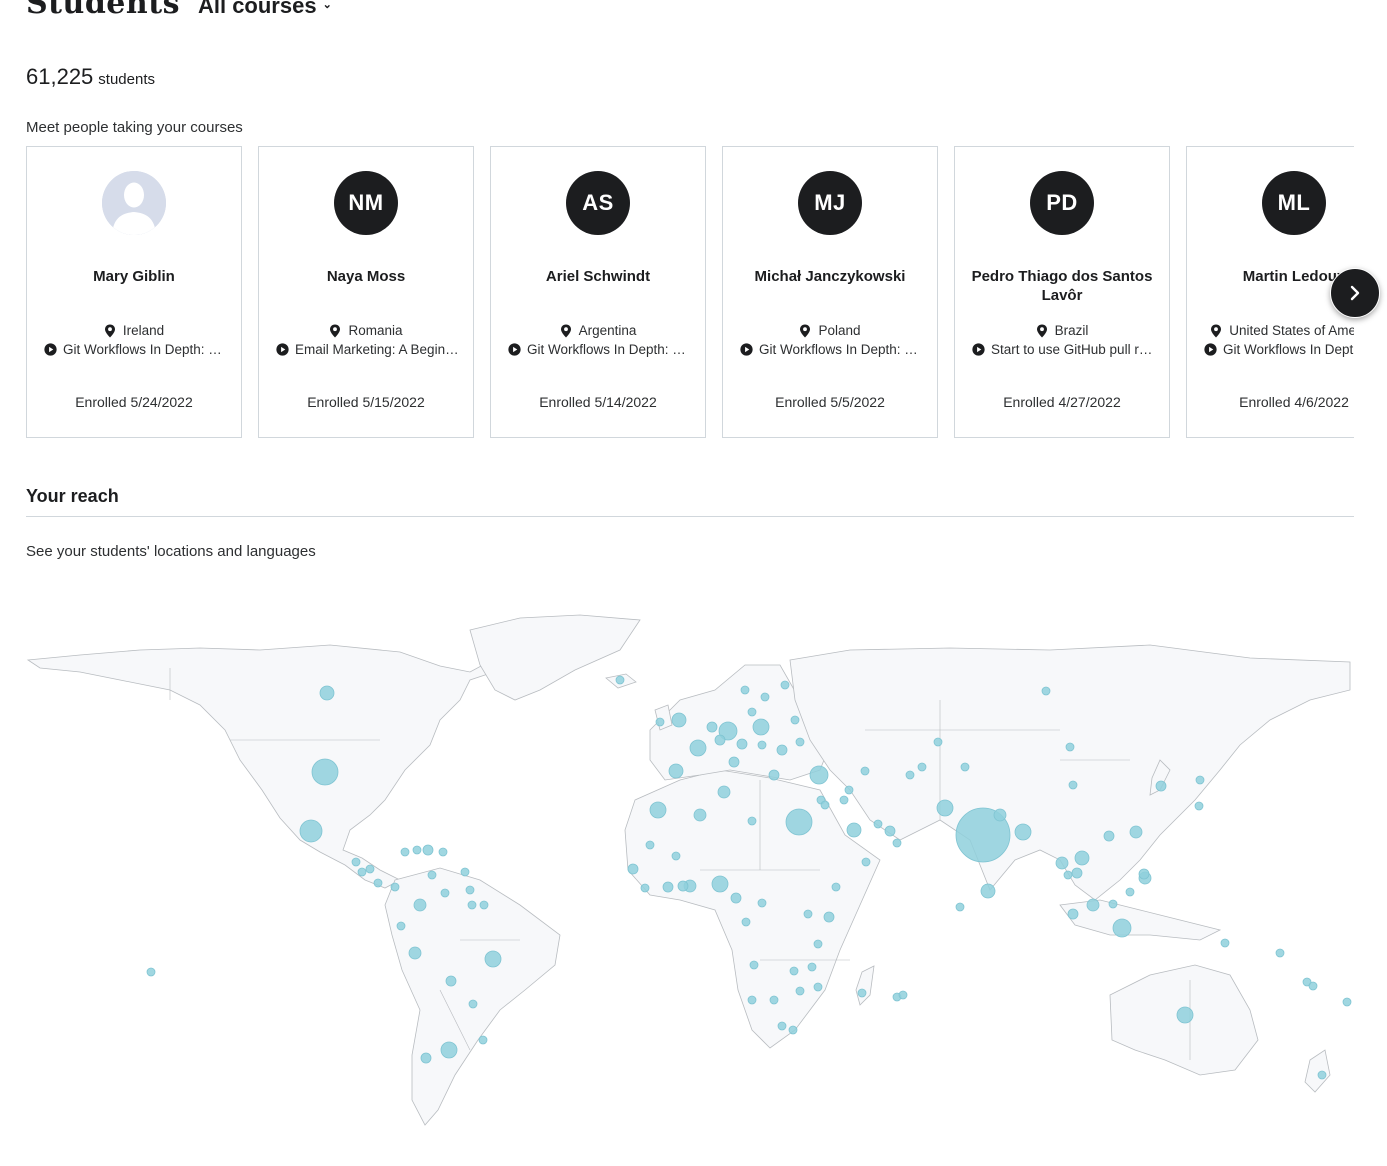  I want to click on avatar: ML, so click(1294, 203).